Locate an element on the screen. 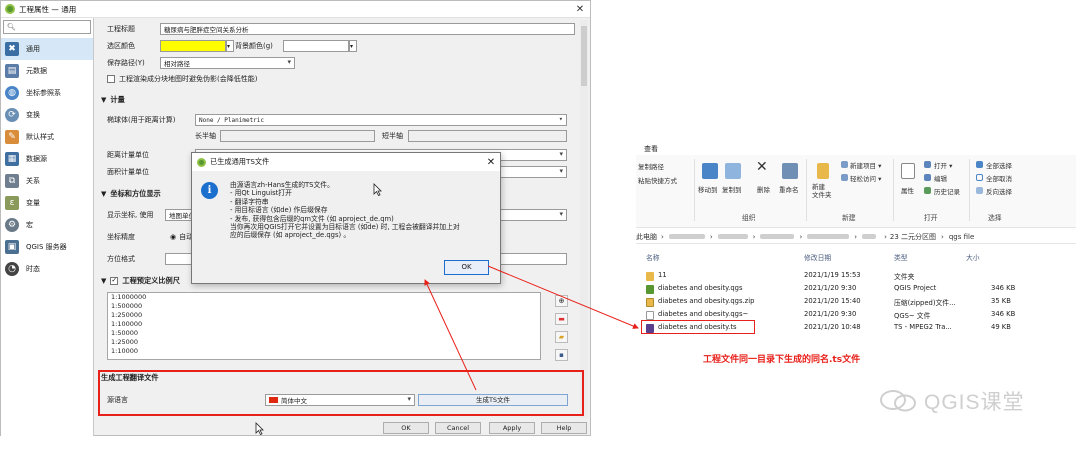  annotation-arrows is located at coordinates (531, 328).